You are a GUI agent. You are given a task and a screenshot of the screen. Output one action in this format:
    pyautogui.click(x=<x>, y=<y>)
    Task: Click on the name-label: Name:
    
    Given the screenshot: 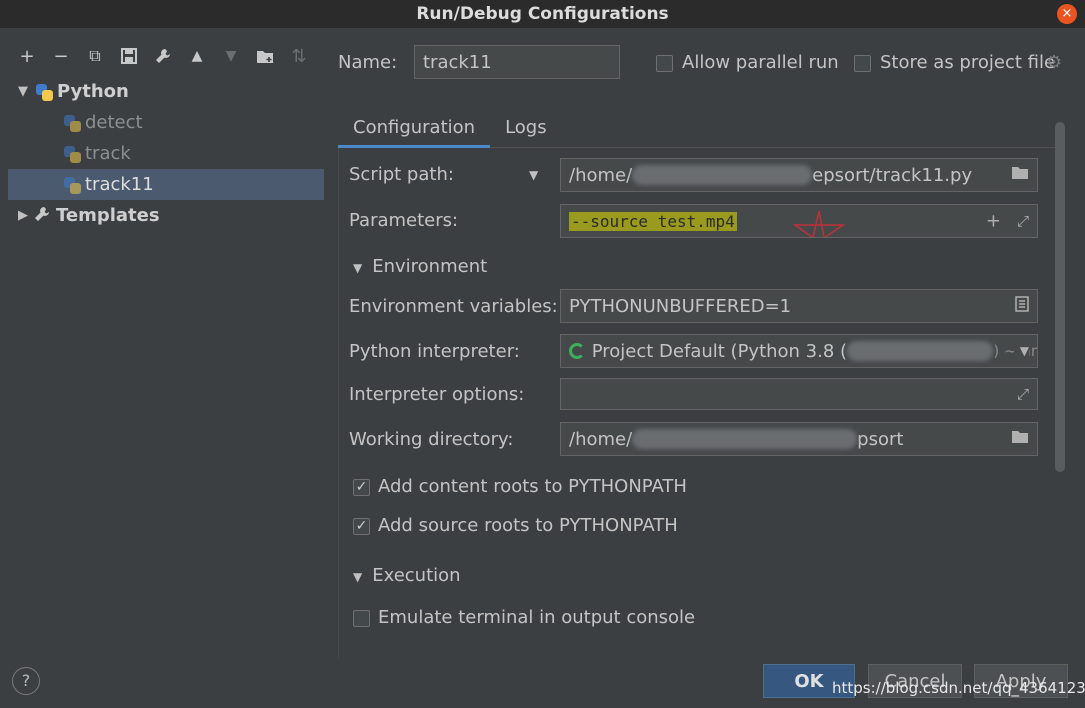 What is the action you would take?
    pyautogui.click(x=368, y=62)
    